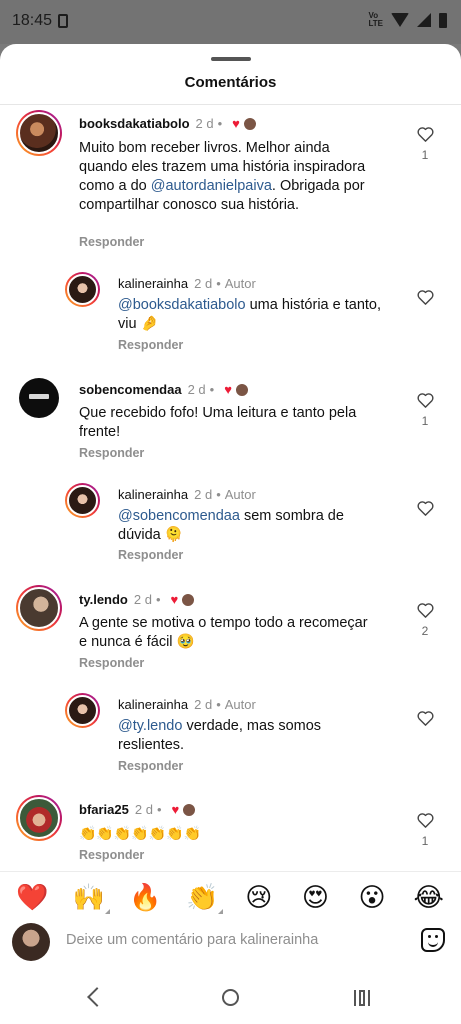  Describe the element at coordinates (192, 940) in the screenshot. I see `comment-input: Deixe um comentário para kalinerainha` at that location.